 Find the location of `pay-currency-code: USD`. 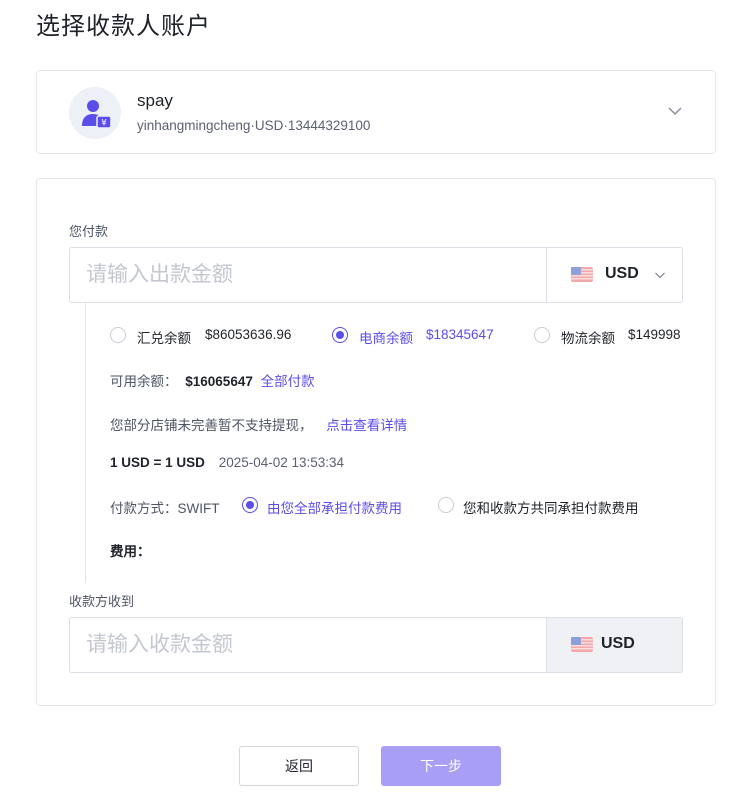

pay-currency-code: USD is located at coordinates (622, 273).